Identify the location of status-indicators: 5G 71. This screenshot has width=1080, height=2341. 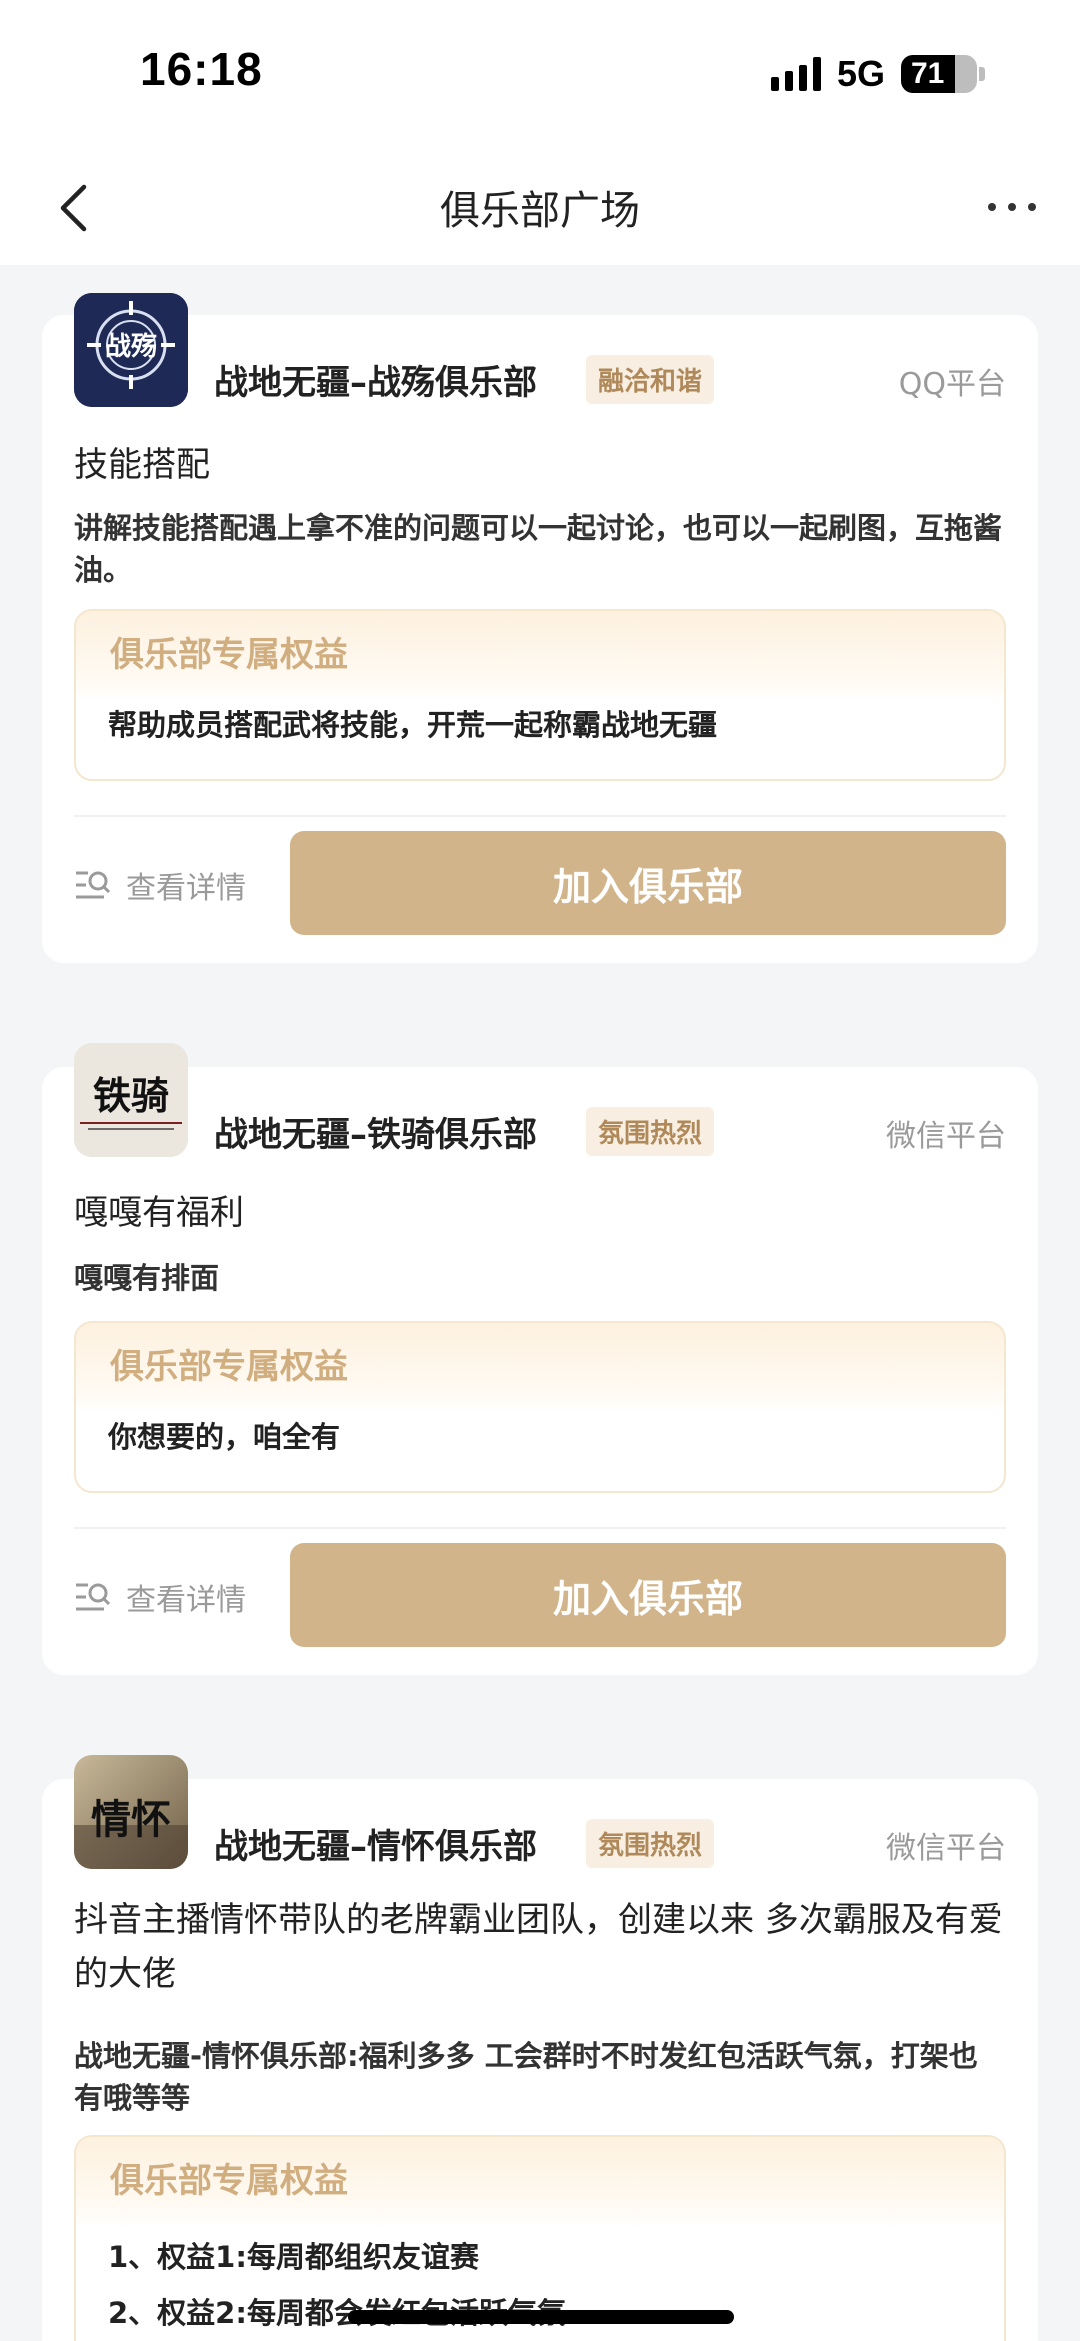
(877, 74).